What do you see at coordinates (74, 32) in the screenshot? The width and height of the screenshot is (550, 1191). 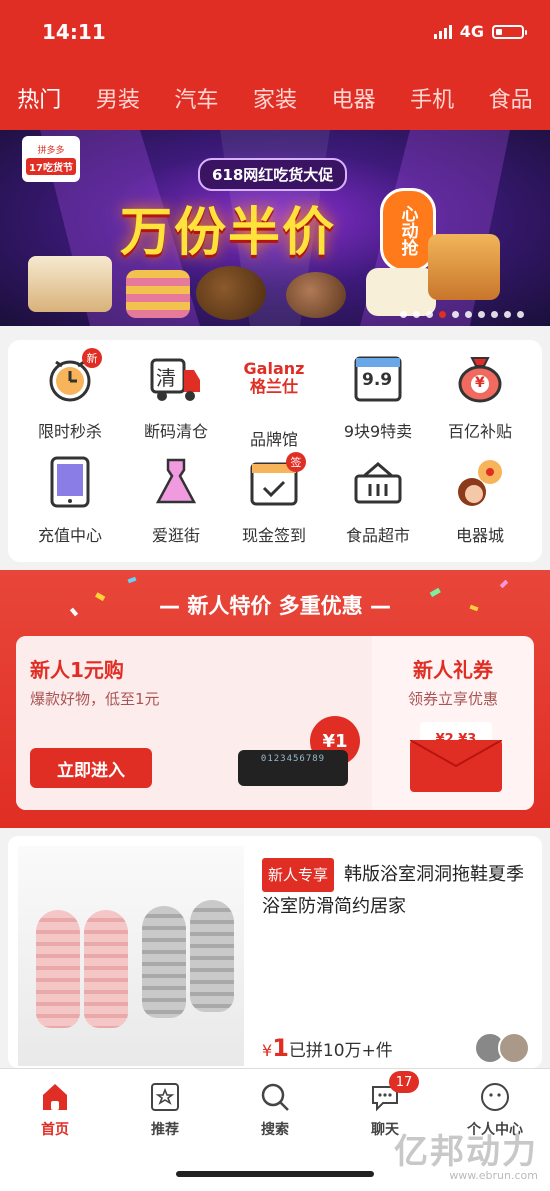 I see `status-time: 14:11` at bounding box center [74, 32].